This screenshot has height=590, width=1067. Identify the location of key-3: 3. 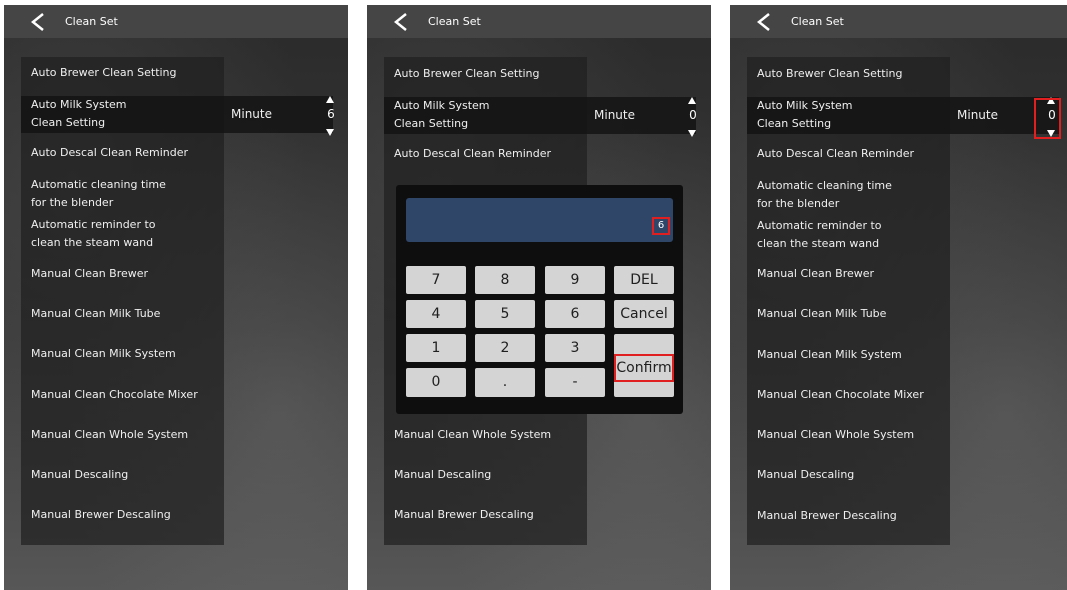
(575, 348).